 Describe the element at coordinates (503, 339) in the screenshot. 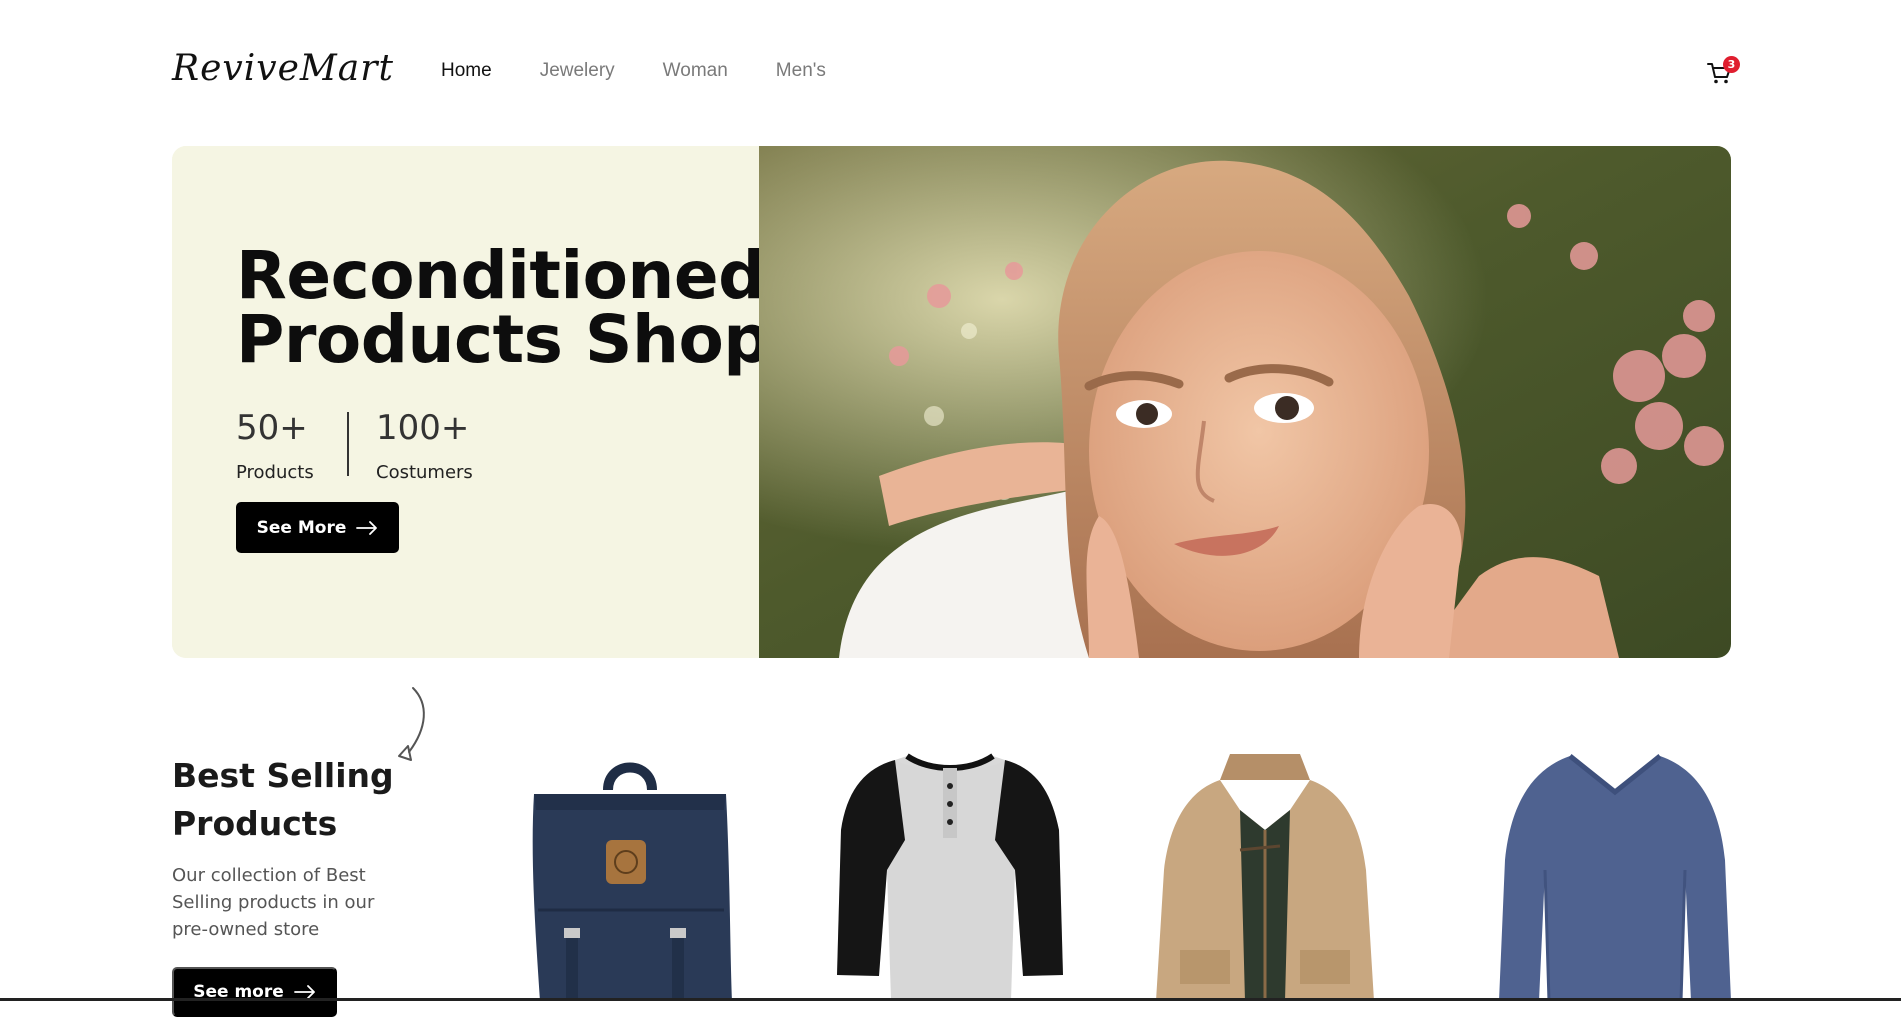

I see `hero-title-line-2: Products Shop` at that location.